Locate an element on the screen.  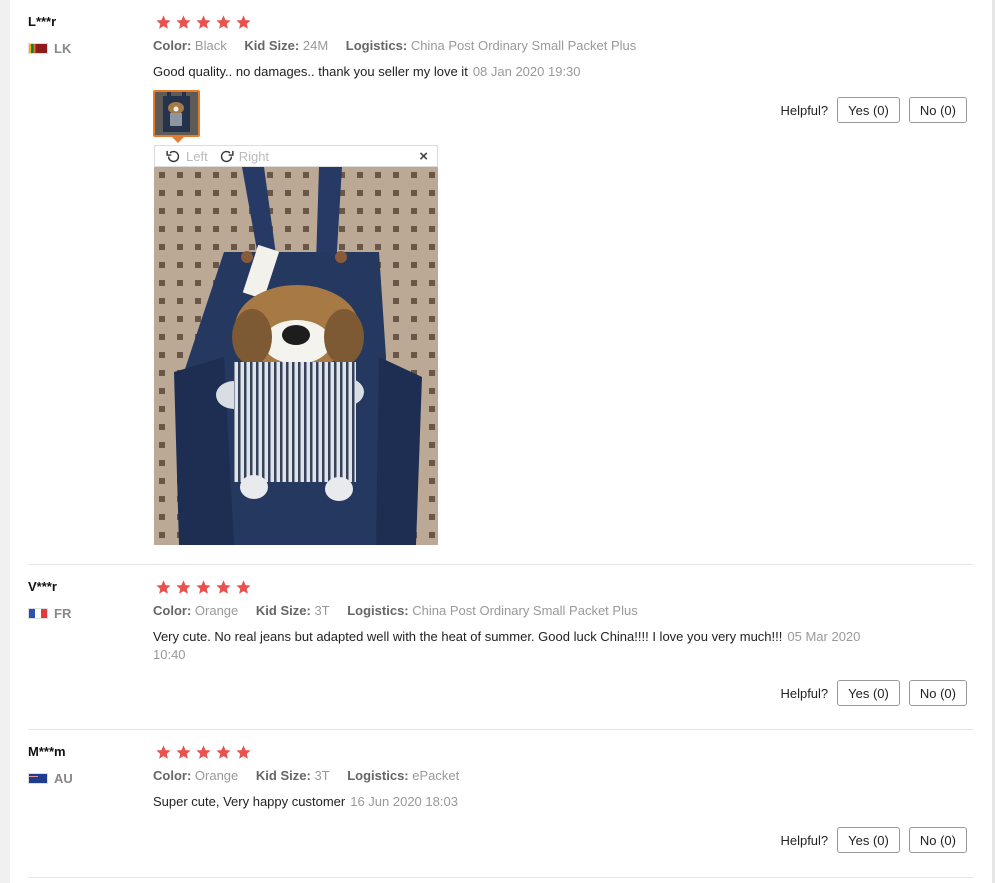
thumbnail-pointer is located at coordinates (178, 140).